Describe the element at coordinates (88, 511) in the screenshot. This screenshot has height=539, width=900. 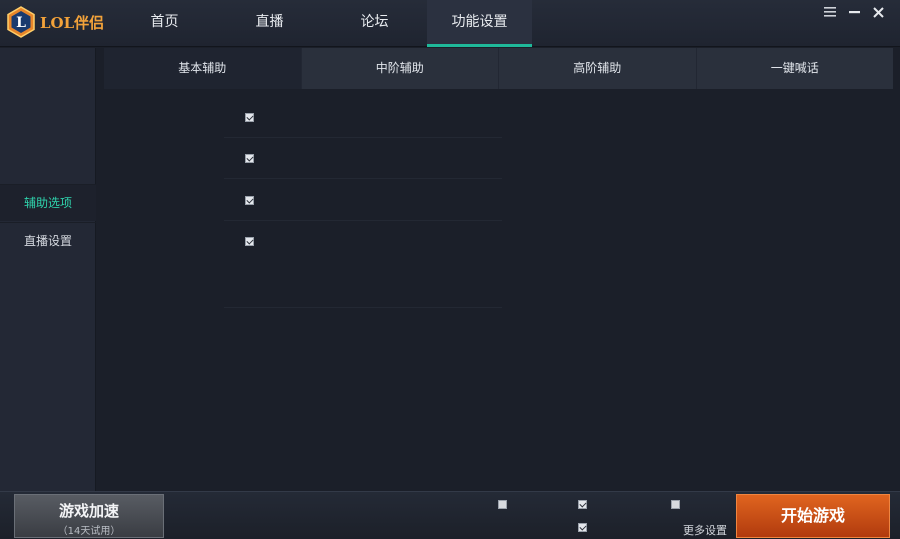
I see `game-boost-title: 游戏加速` at that location.